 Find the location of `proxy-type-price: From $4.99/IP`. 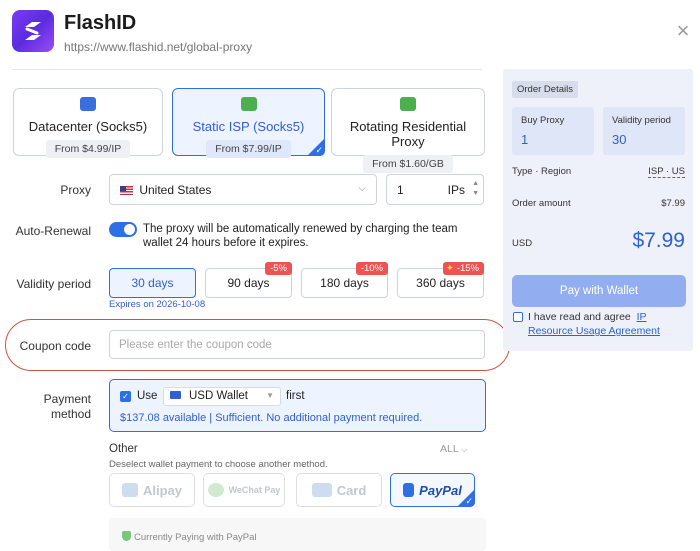

proxy-type-price: From $4.99/IP is located at coordinates (88, 149).